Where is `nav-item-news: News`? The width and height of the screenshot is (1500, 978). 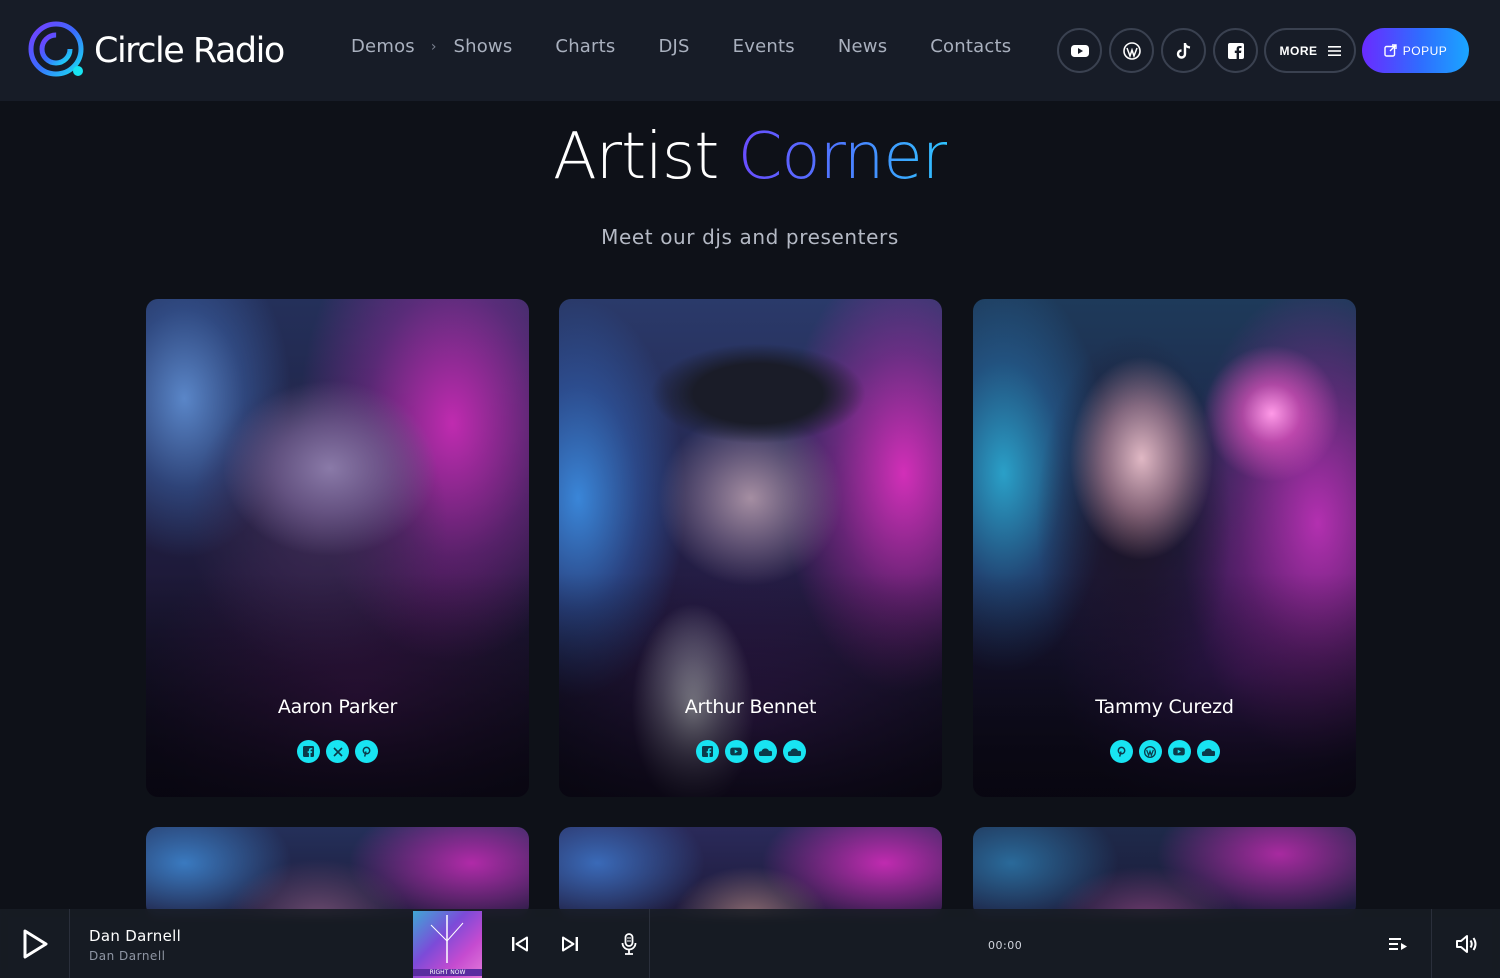
nav-item-news: News is located at coordinates (862, 46).